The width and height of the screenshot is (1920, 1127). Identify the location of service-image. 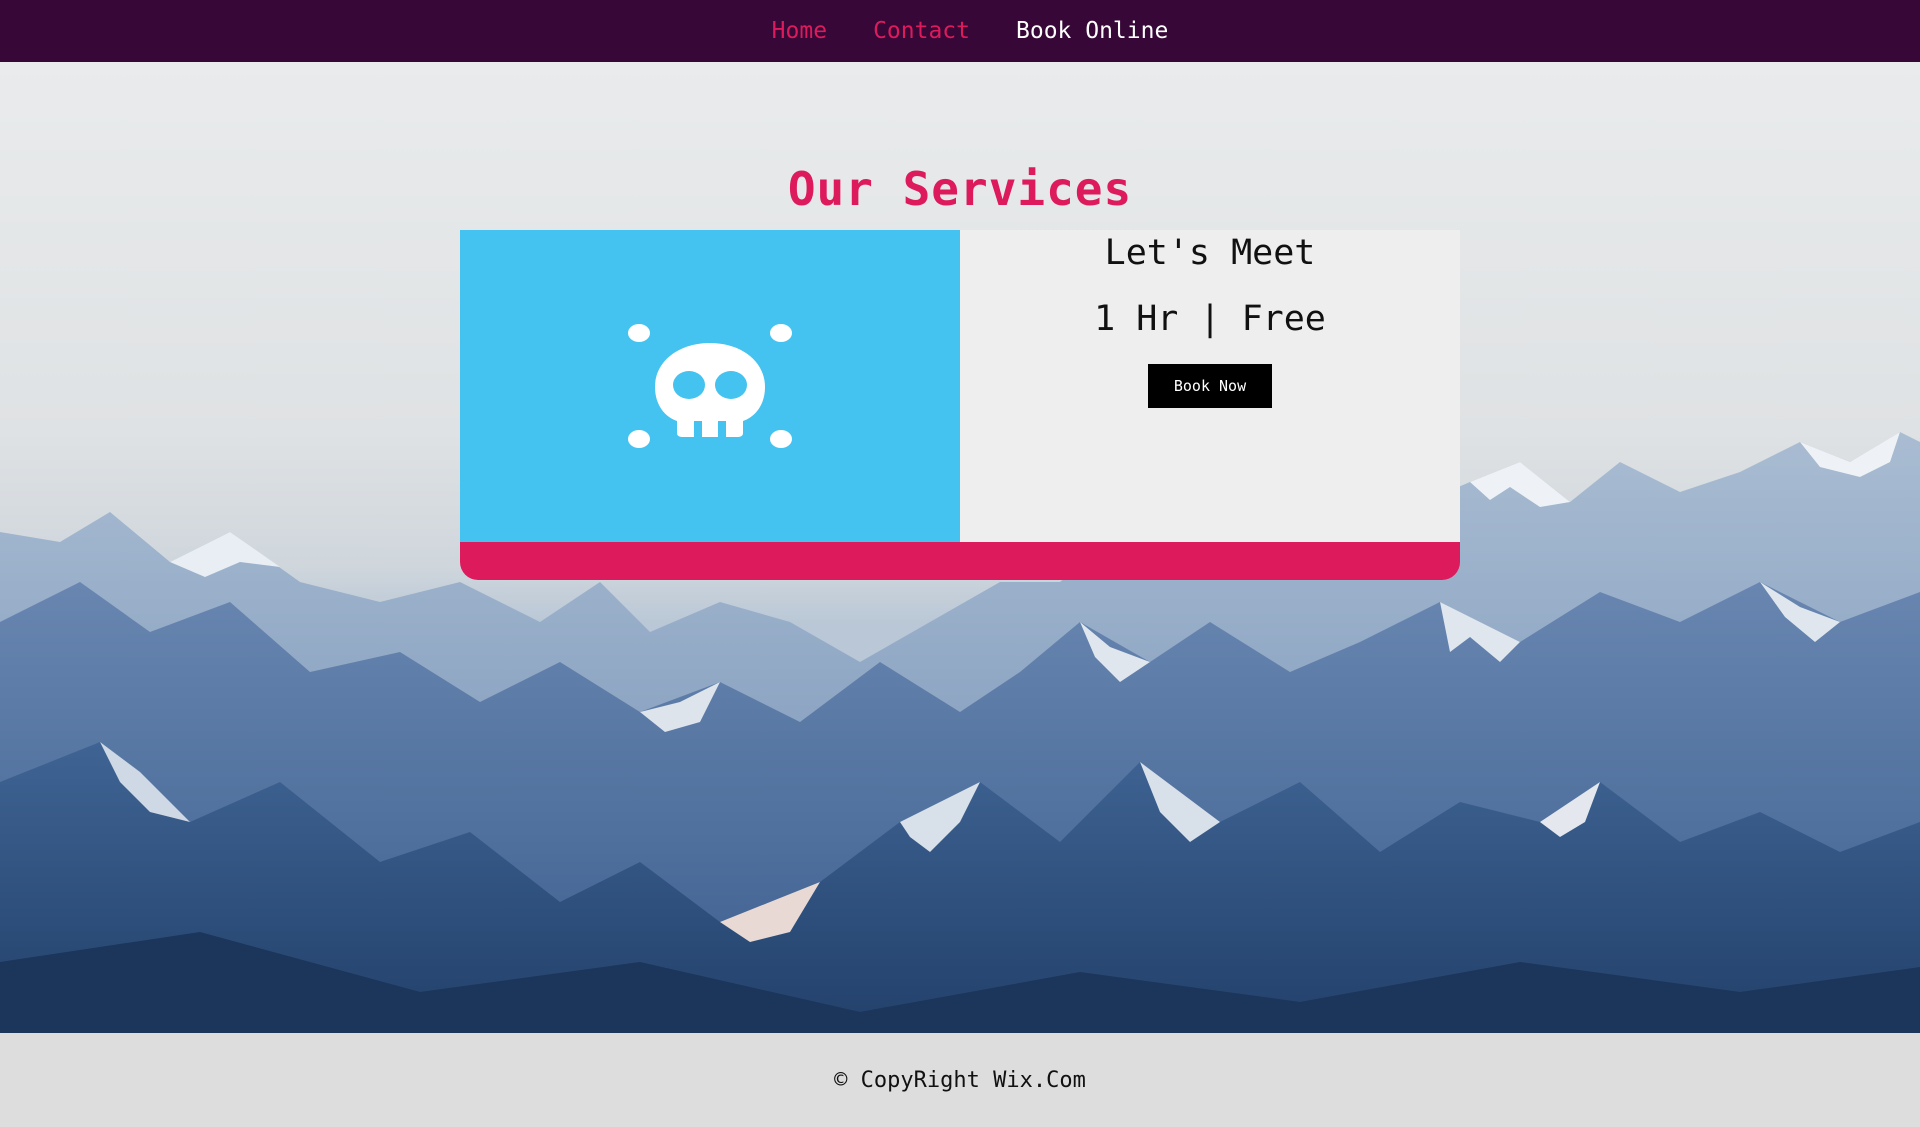
(710, 386).